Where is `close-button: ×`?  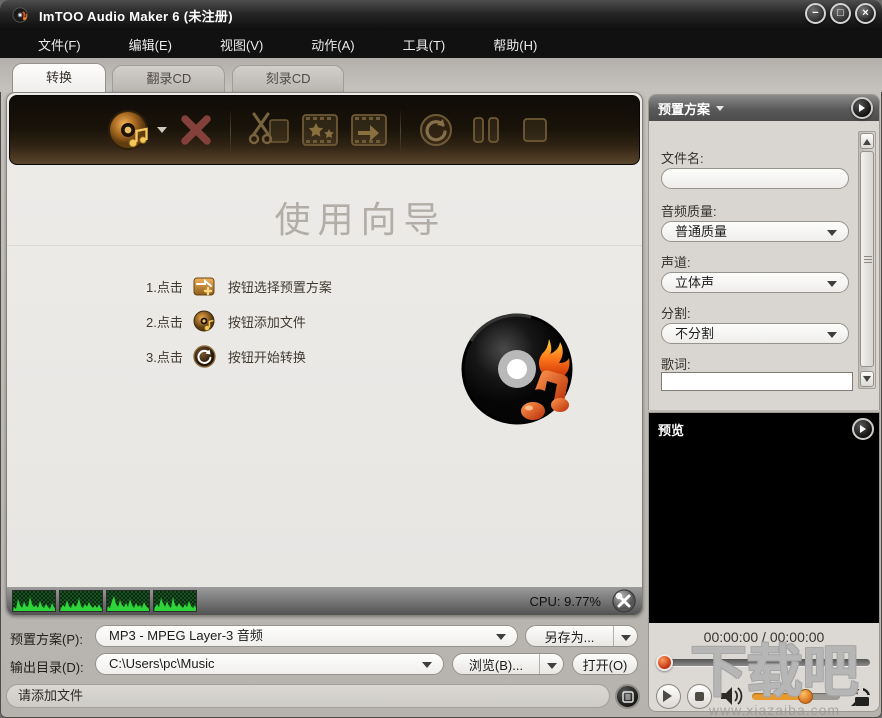
close-button: × is located at coordinates (865, 13).